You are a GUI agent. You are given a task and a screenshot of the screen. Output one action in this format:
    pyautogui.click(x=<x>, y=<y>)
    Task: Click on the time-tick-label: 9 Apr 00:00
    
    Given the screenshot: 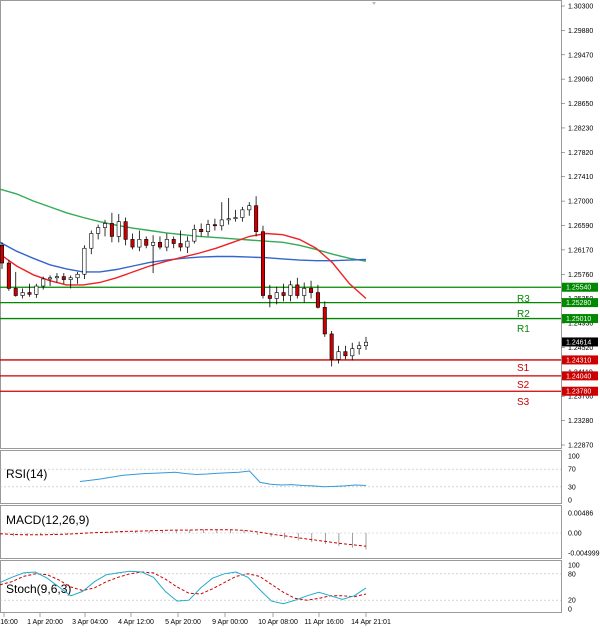 What is the action you would take?
    pyautogui.click(x=230, y=622)
    